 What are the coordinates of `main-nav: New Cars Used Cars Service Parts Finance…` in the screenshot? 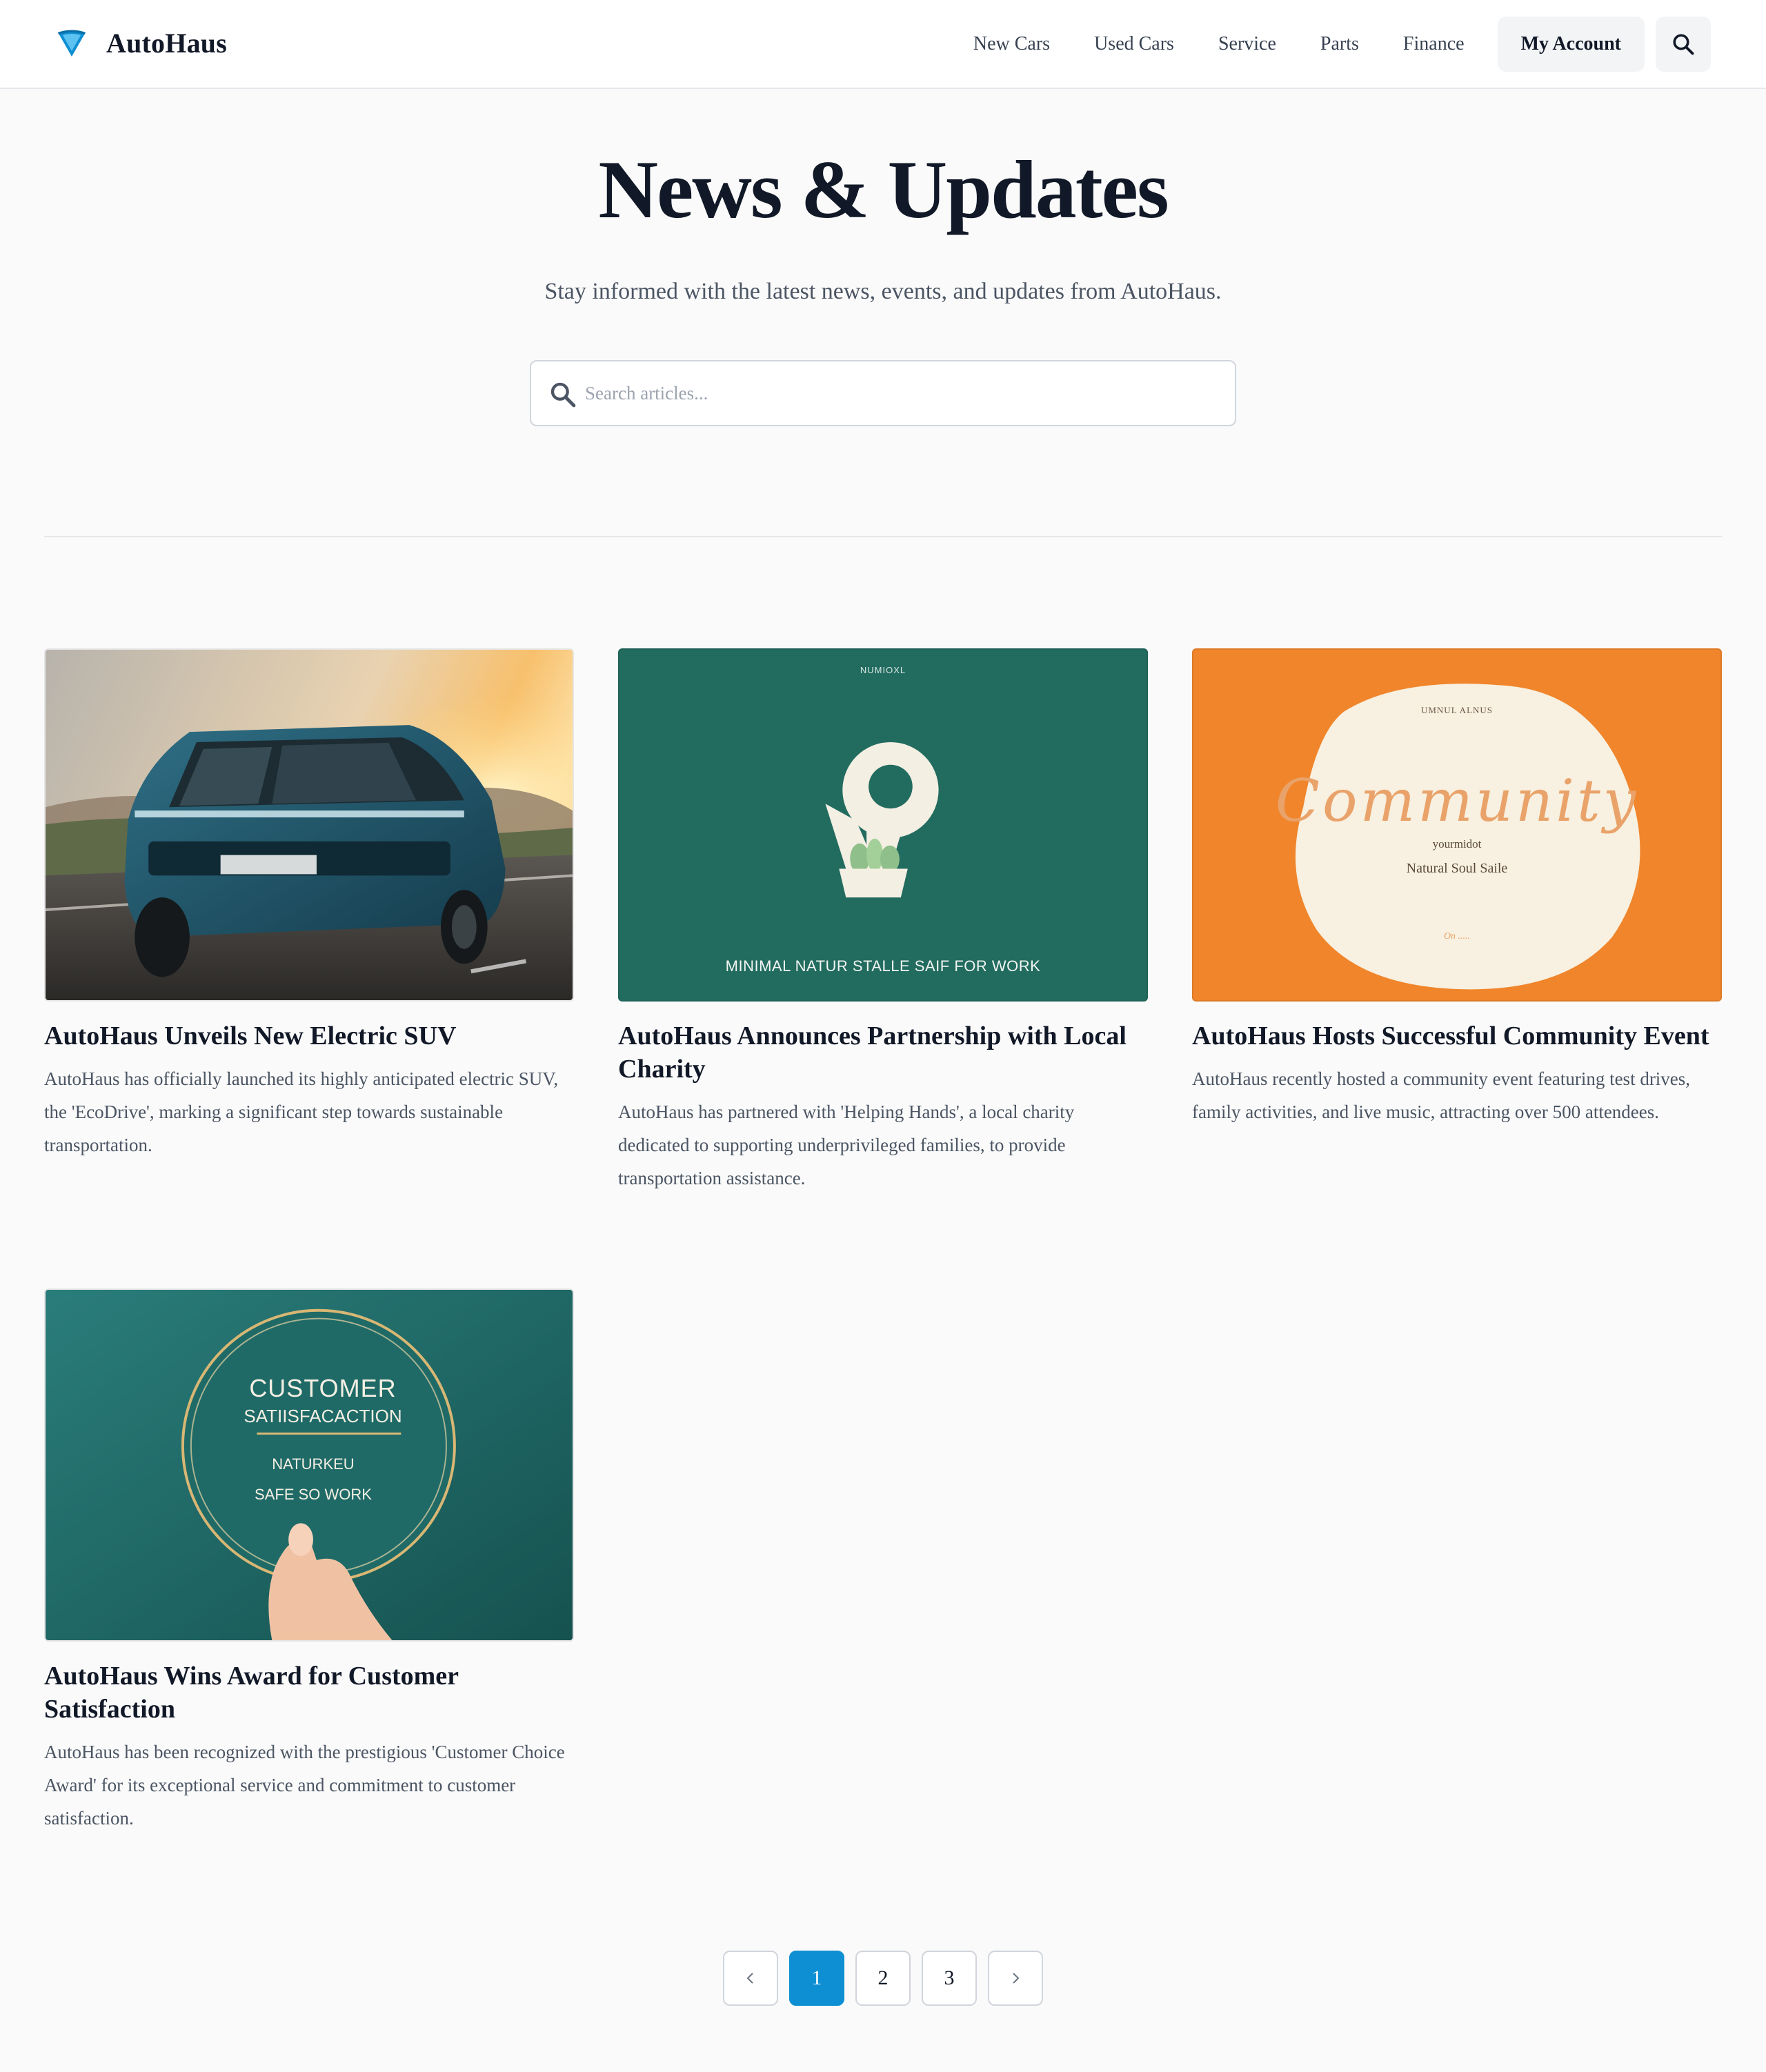 It's located at (1342, 45).